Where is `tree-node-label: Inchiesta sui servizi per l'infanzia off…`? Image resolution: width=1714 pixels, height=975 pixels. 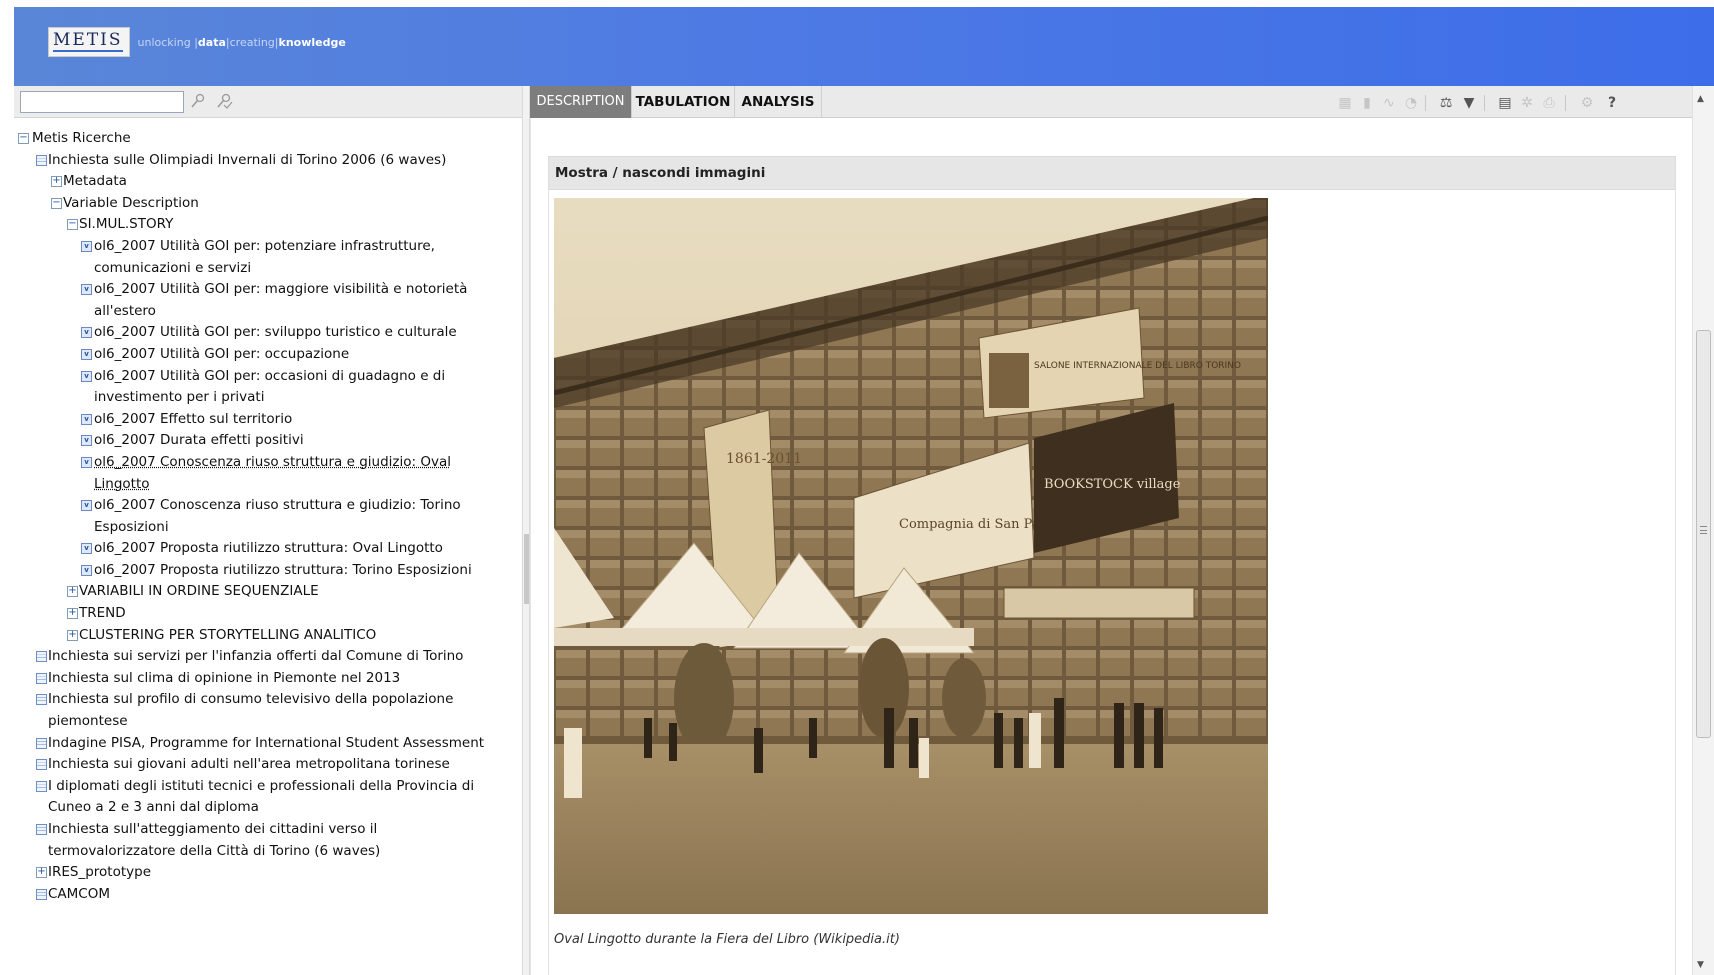
tree-node-label: Inchiesta sui servizi per l'infanzia off… is located at coordinates (255, 656).